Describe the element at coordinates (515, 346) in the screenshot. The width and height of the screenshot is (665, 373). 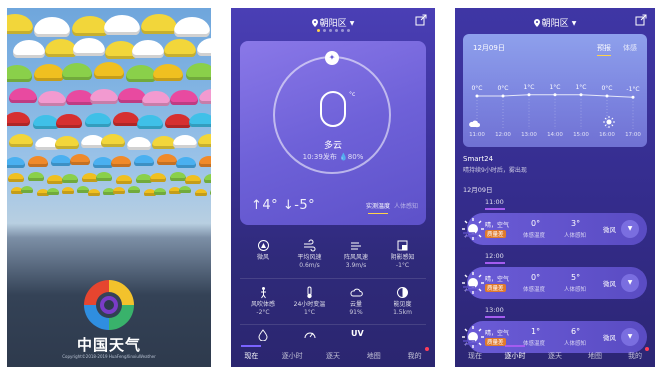
I see `nav-active-indicator` at that location.